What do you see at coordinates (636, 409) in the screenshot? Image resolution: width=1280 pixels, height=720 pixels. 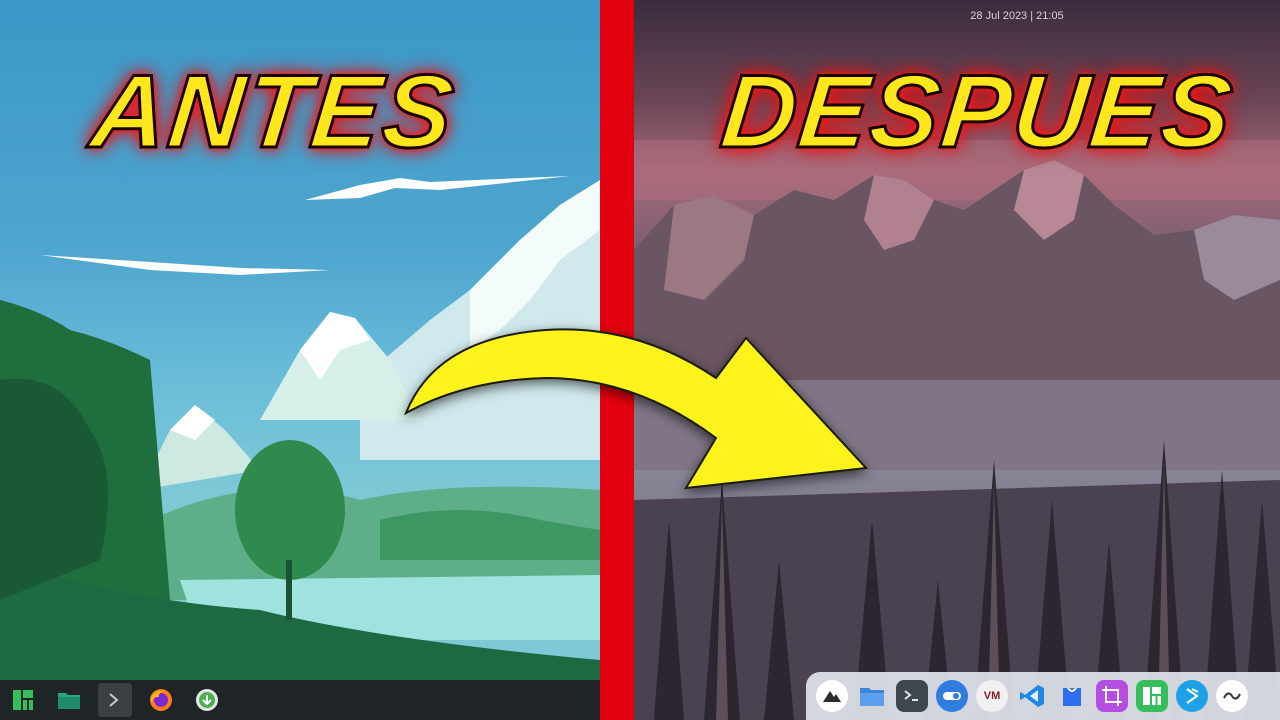 I see `transition-arrow` at bounding box center [636, 409].